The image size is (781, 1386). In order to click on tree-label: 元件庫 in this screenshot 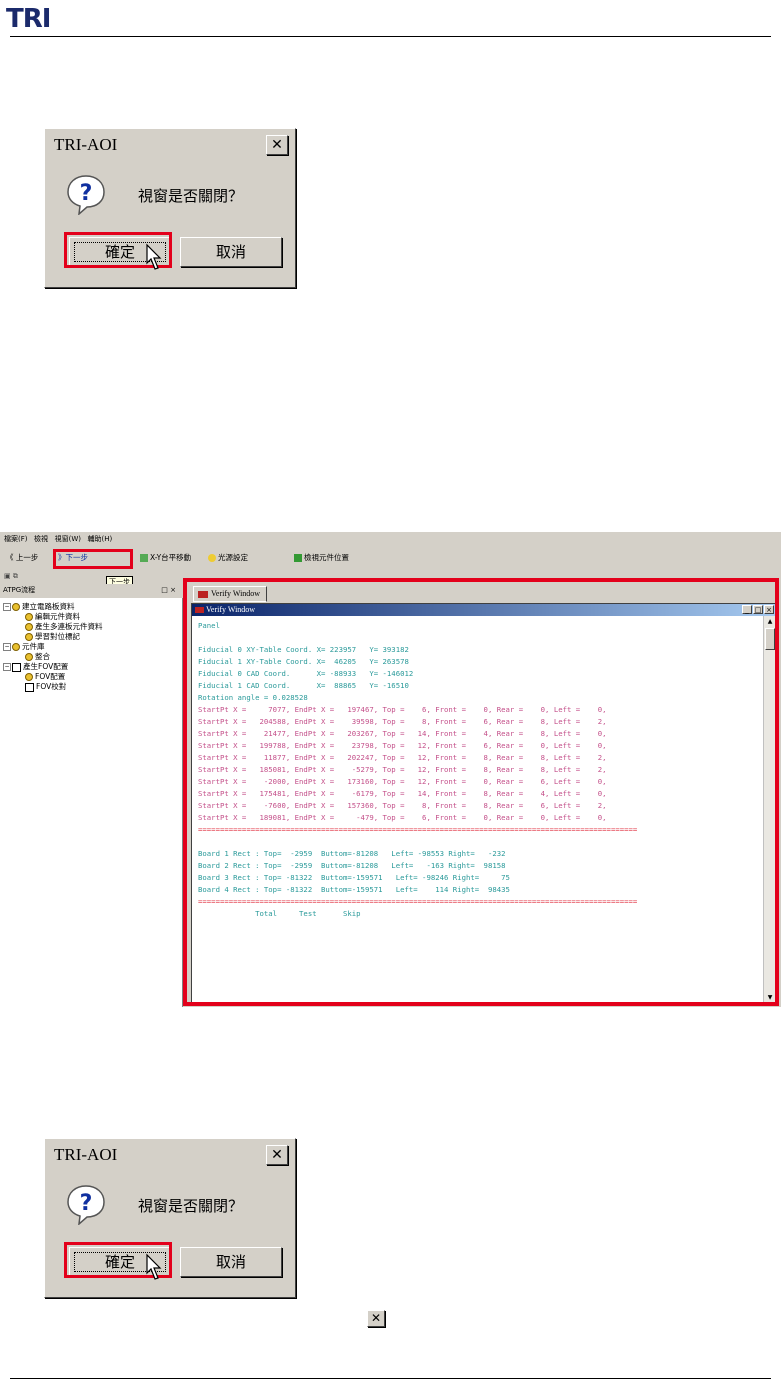, I will do `click(33, 646)`.